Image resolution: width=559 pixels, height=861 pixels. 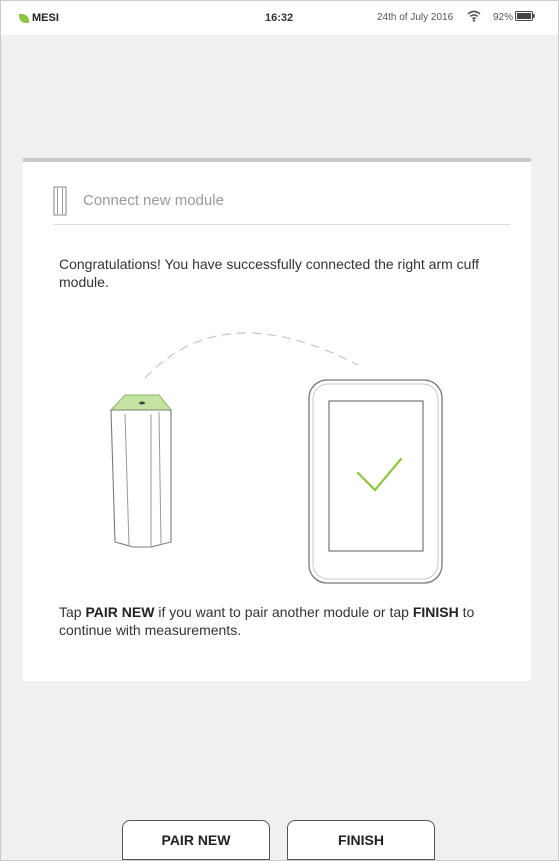 What do you see at coordinates (435, 612) in the screenshot?
I see `finish-keyword: FINISH` at bounding box center [435, 612].